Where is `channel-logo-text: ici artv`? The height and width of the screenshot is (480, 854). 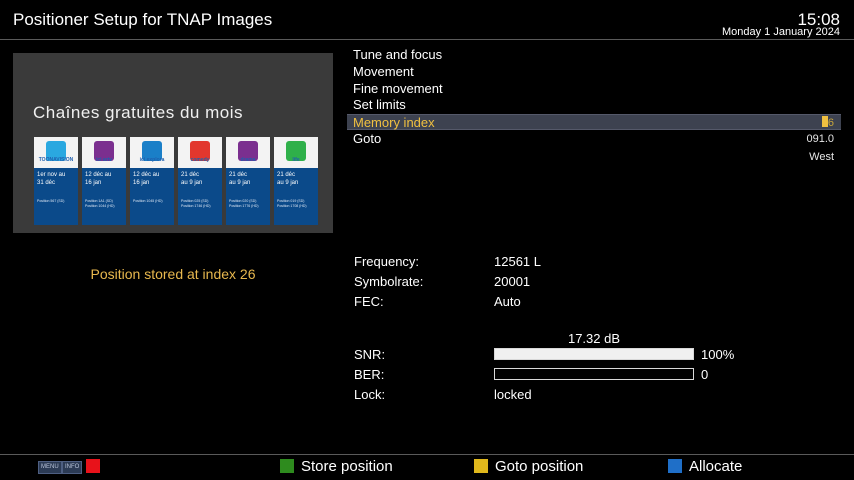
channel-logo-text: ici artv is located at coordinates (104, 160).